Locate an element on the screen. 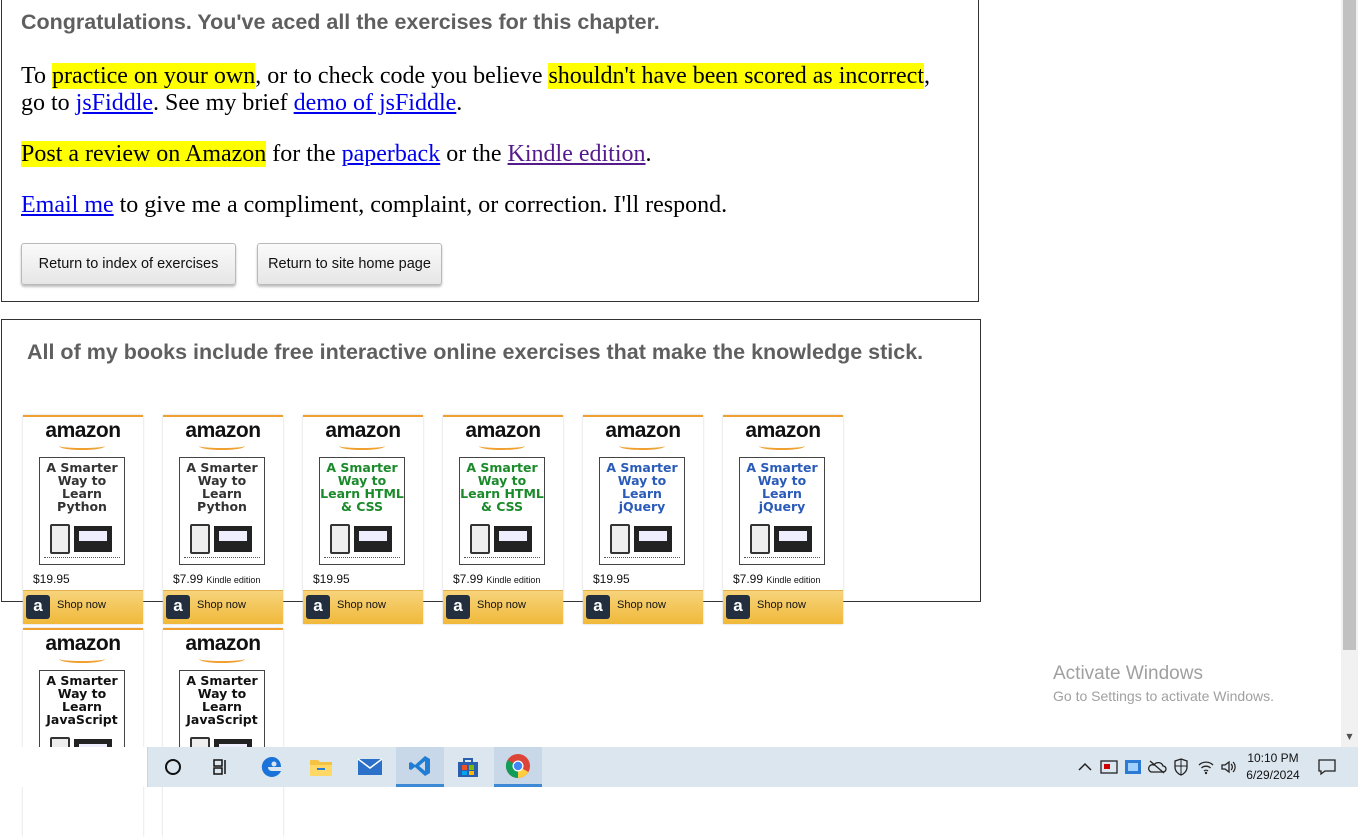  jsfiddle-link: jsFiddle is located at coordinates (114, 103).